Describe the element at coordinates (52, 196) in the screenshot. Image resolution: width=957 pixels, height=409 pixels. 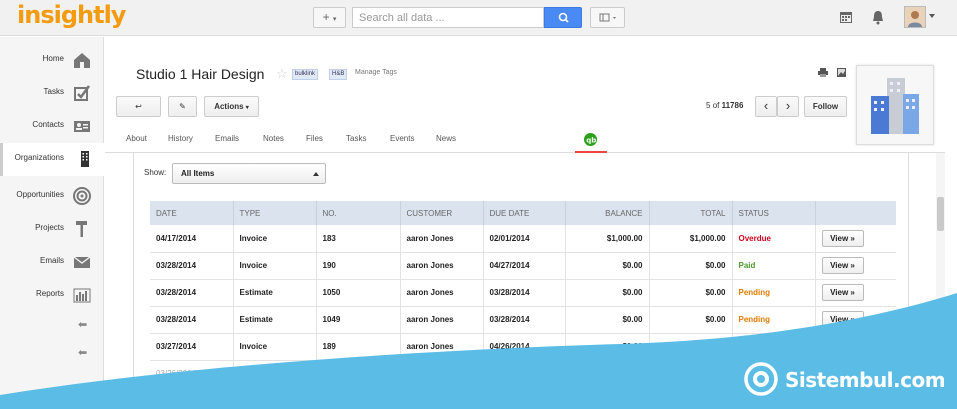
I see `sidebar-item-opportunities: Opportunities` at that location.